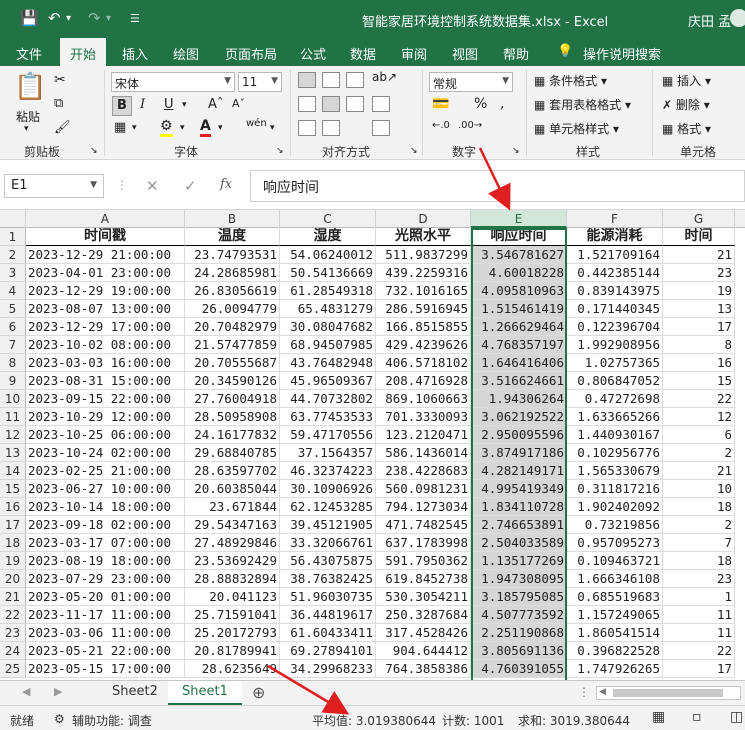 This screenshot has width=745, height=730. What do you see at coordinates (13, 507) in the screenshot?
I see `row-header: 16` at bounding box center [13, 507].